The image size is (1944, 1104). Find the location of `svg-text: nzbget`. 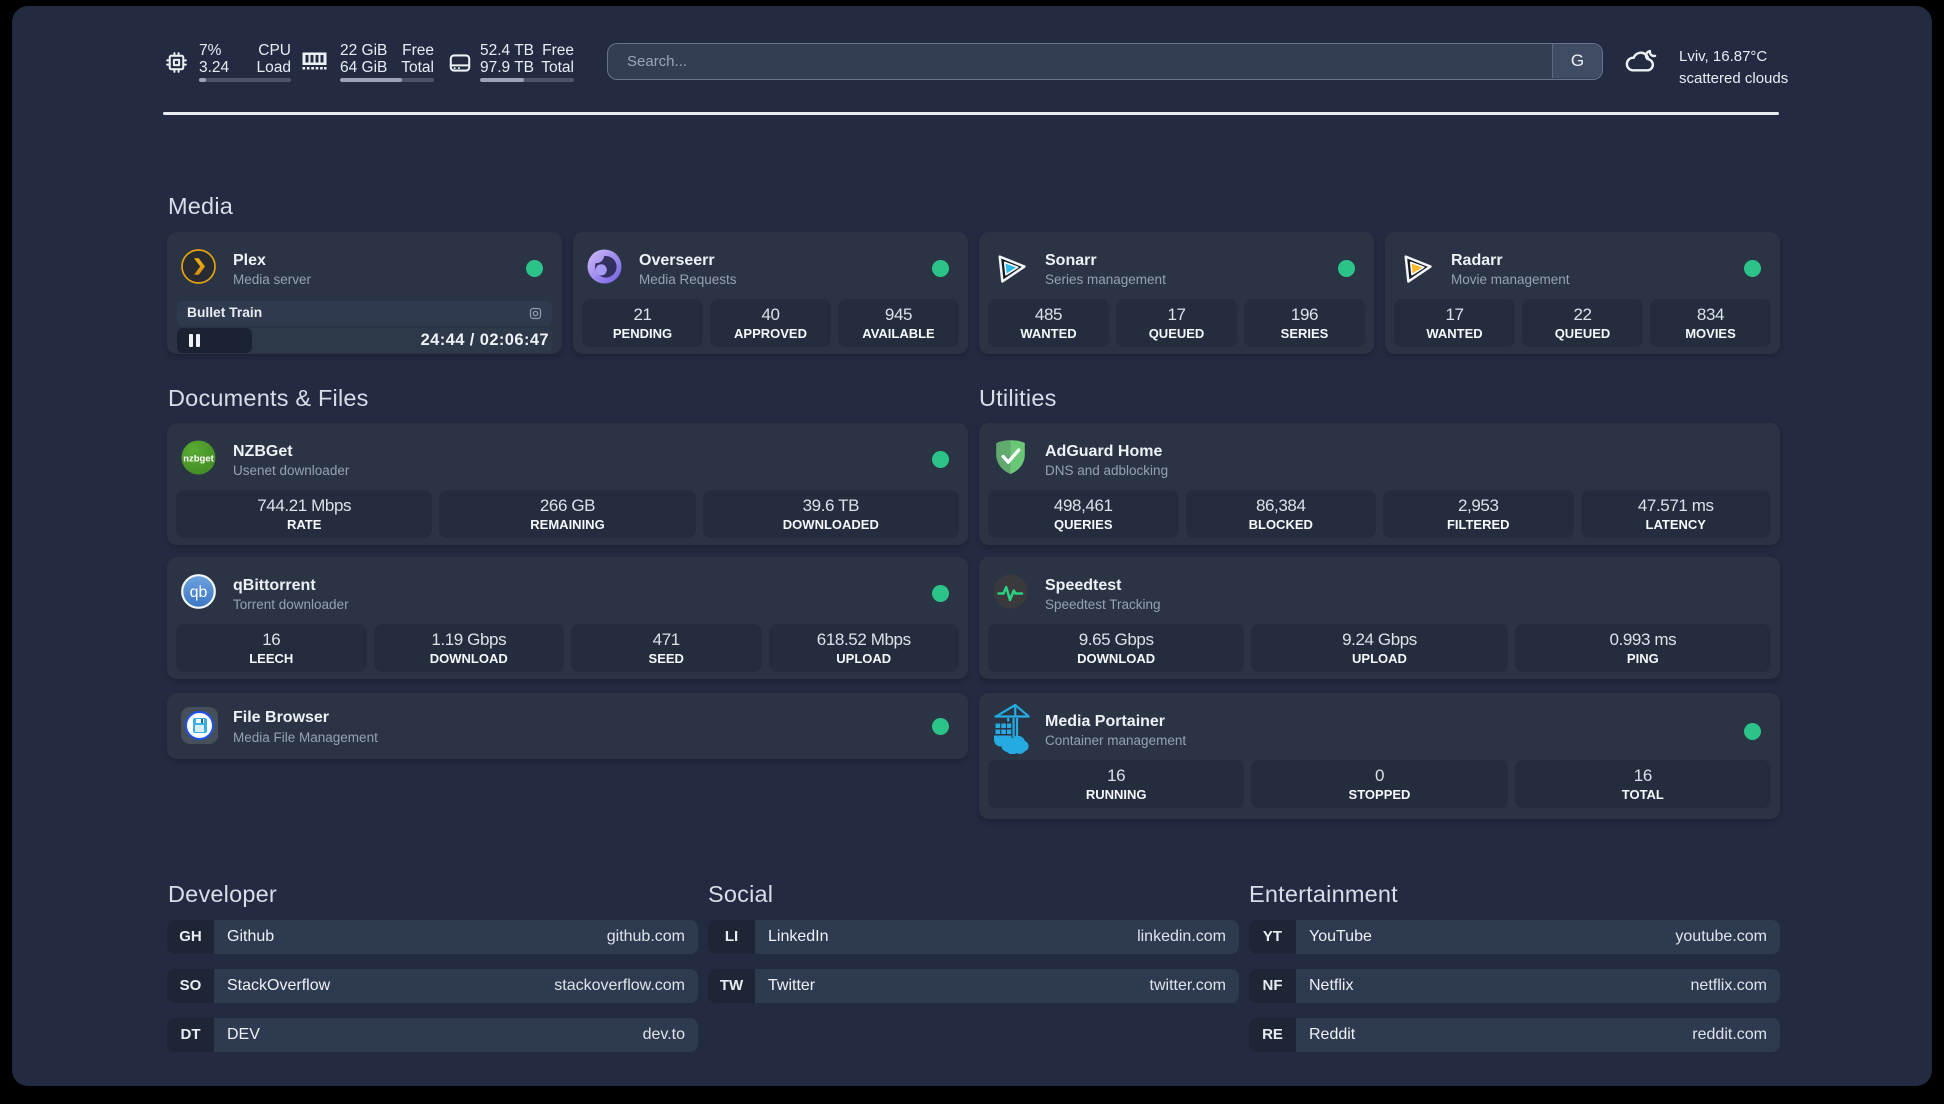

svg-text: nzbget is located at coordinates (198, 459).